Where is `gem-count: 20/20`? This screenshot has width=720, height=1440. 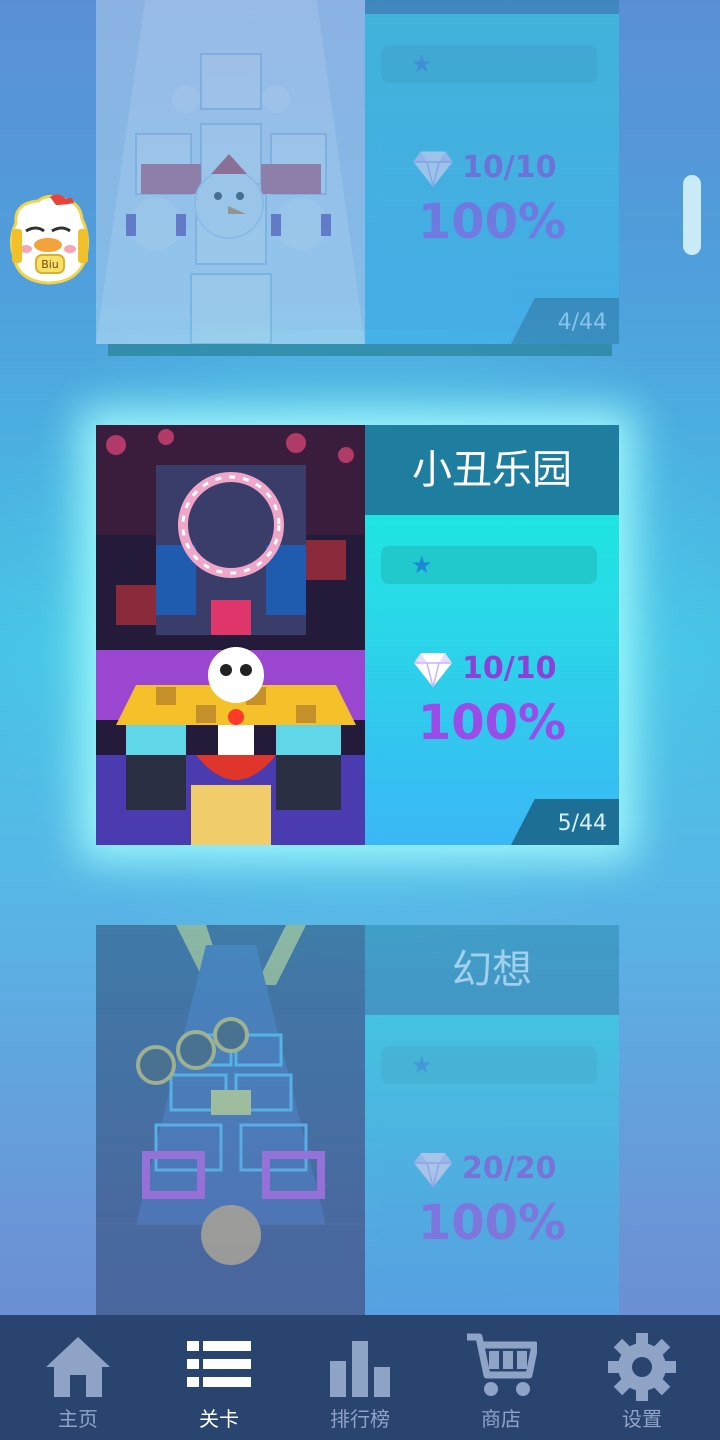 gem-count: 20/20 is located at coordinates (509, 1168).